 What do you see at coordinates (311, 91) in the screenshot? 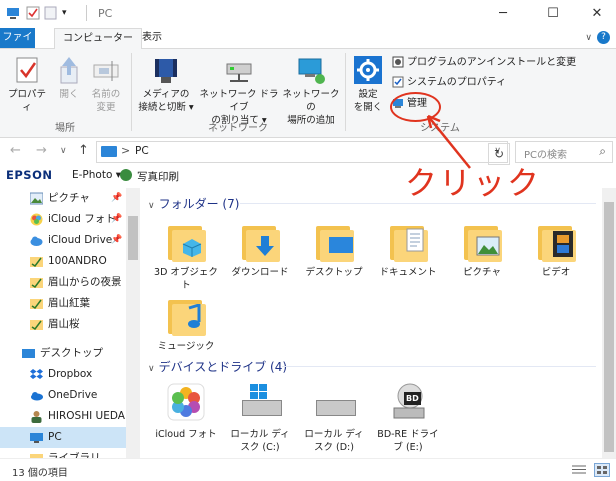
I see `add-network-location-button: ネットワークの 場所の追加` at bounding box center [311, 91].